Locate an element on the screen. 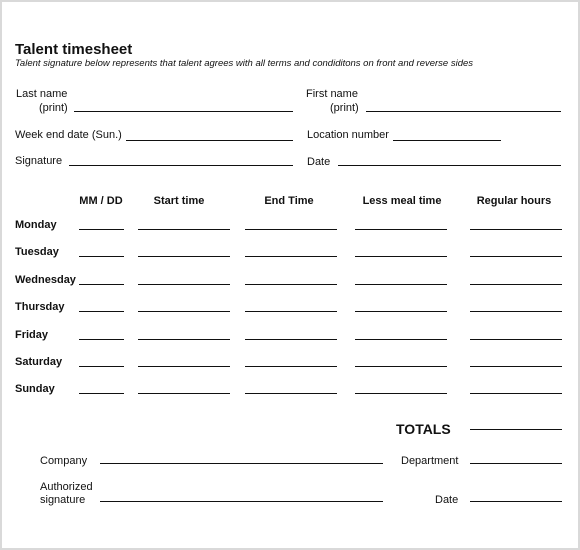  authorized-signature-label: signature is located at coordinates (63, 500).